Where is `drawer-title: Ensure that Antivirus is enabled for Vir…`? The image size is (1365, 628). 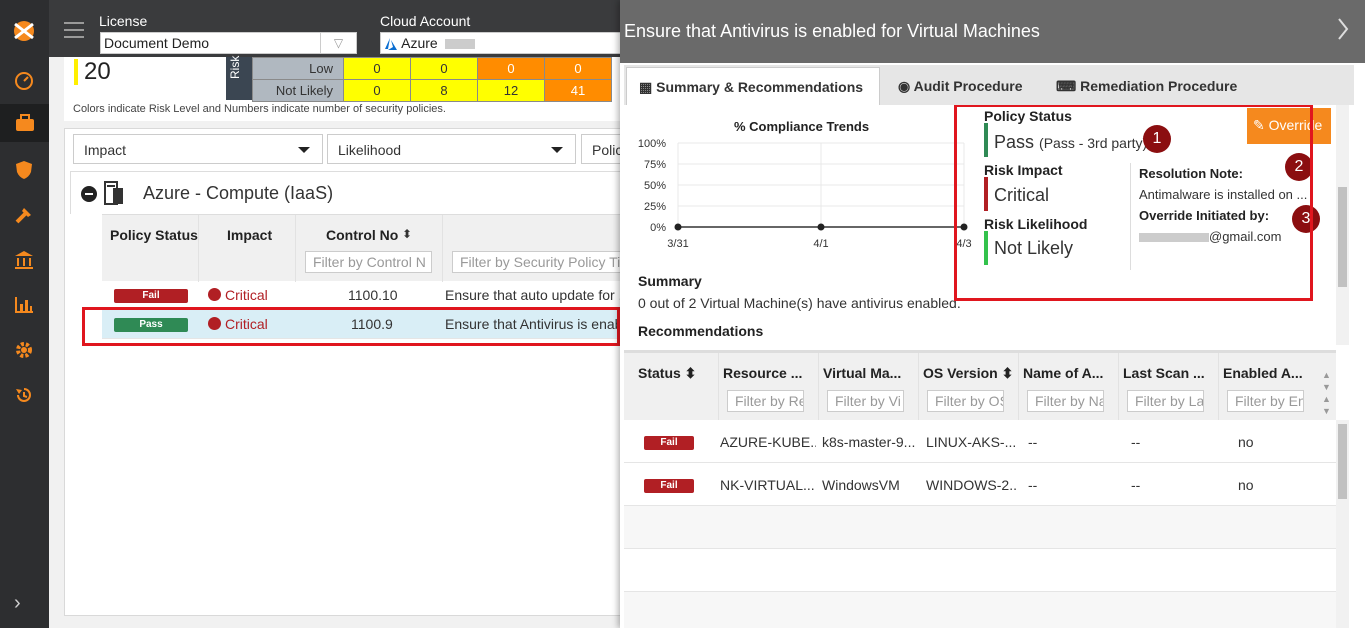
drawer-title: Ensure that Antivirus is enabled for Vir… is located at coordinates (832, 31).